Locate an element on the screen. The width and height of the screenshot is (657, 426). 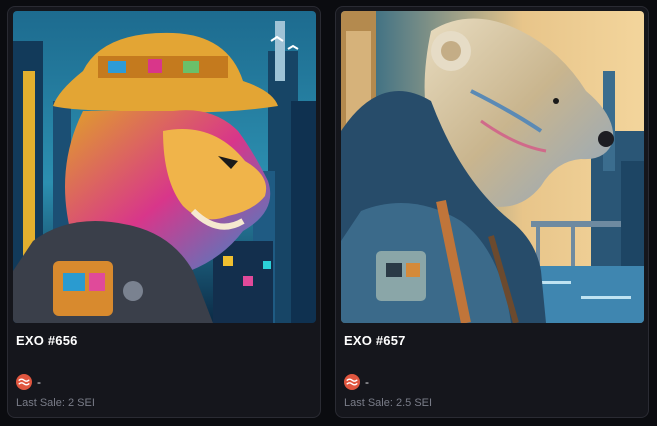
nft-name: EXO #657 is located at coordinates (375, 340).